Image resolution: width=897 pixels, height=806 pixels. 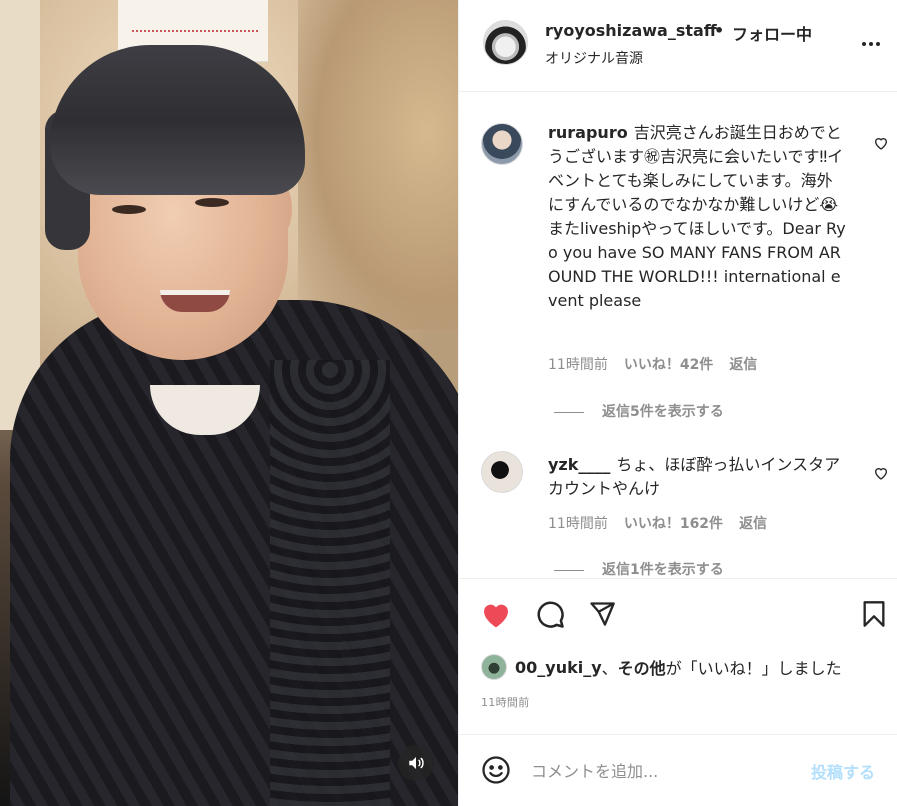 I want to click on post-header: ryoyoshizawa_staff • フォロー中 オリジナル音源, so click(x=678, y=46).